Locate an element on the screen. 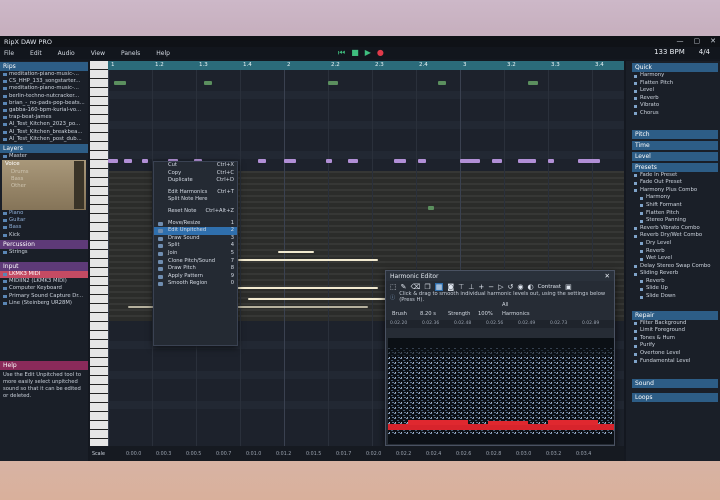 This screenshot has height=500, width=720. menu-item-clone-pitch-sound: Clone Pitch/Sound 7 is located at coordinates (195, 262).